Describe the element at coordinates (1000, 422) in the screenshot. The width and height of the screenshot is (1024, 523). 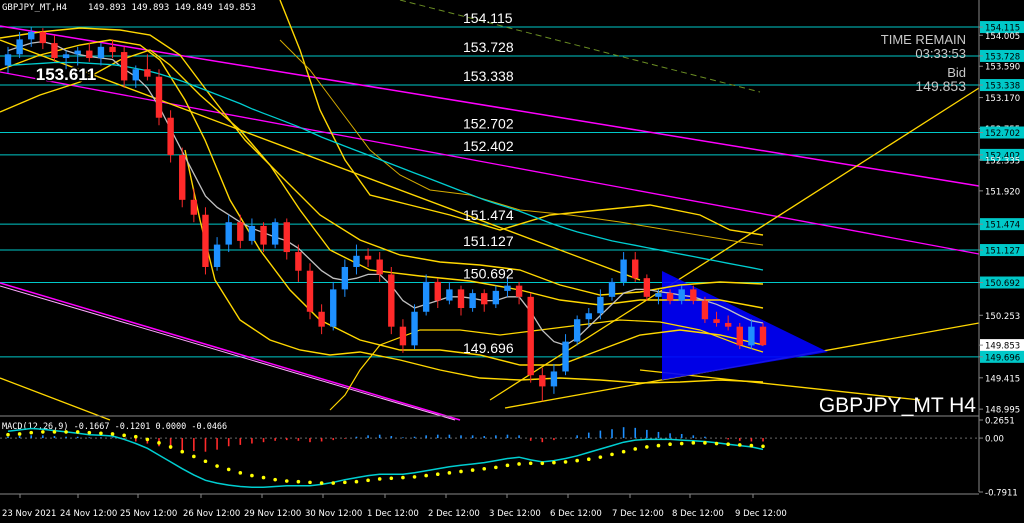
I see `macd-tick-label-0: 0.2651` at that location.